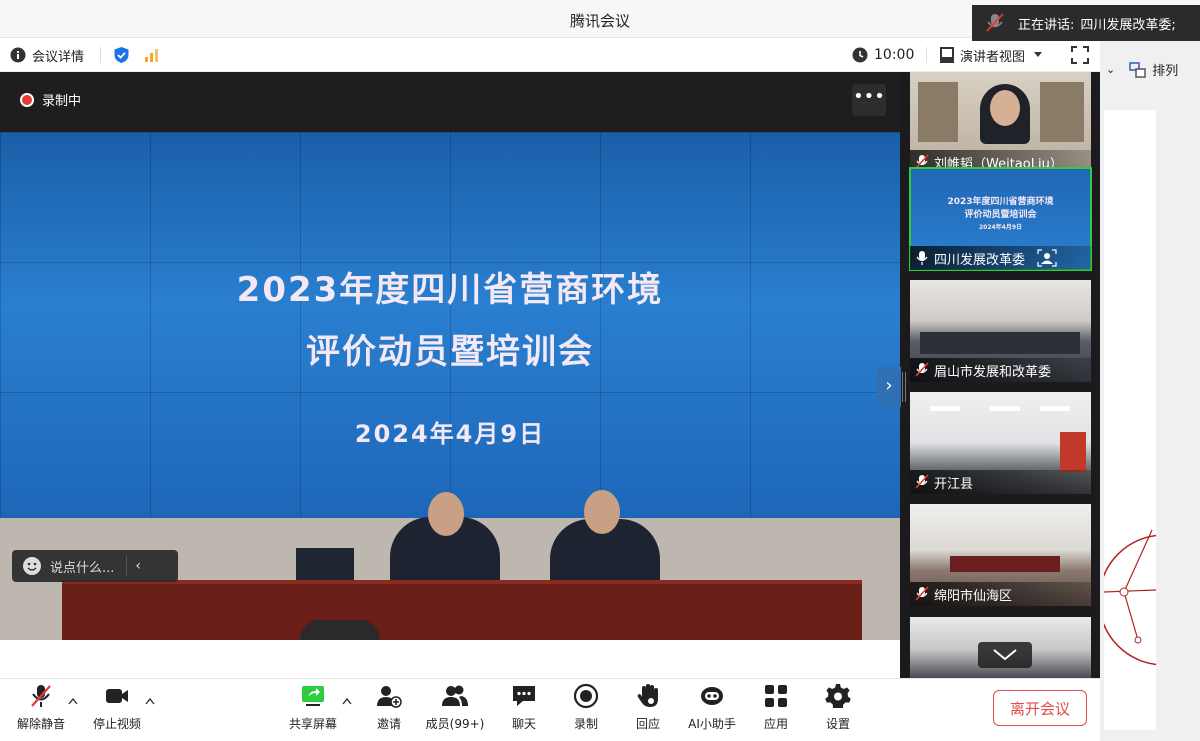 The image size is (1200, 741). Describe the element at coordinates (586, 711) in the screenshot. I see `record-button: 录制` at that location.